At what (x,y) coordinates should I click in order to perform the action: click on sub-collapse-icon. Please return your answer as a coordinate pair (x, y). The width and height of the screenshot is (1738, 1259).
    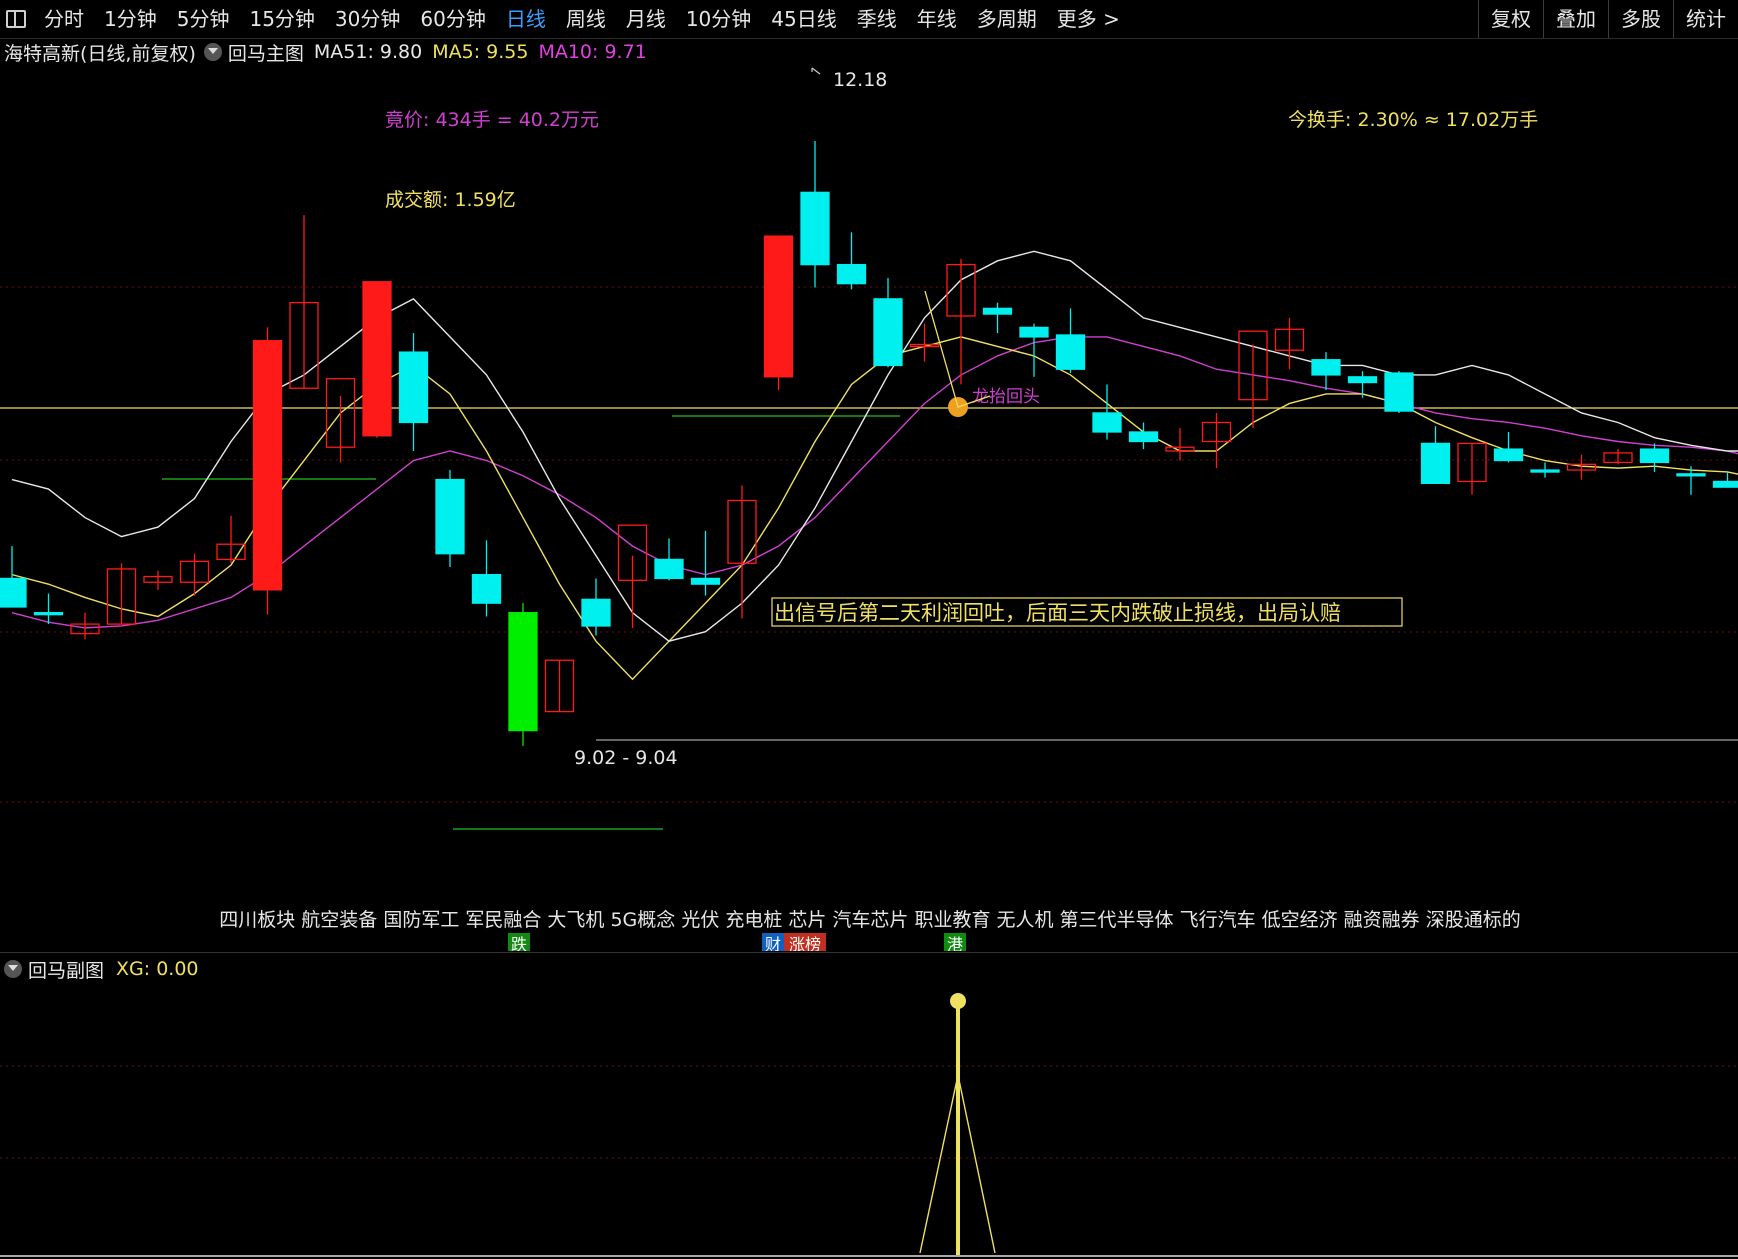
    Looking at the image, I should click on (13, 969).